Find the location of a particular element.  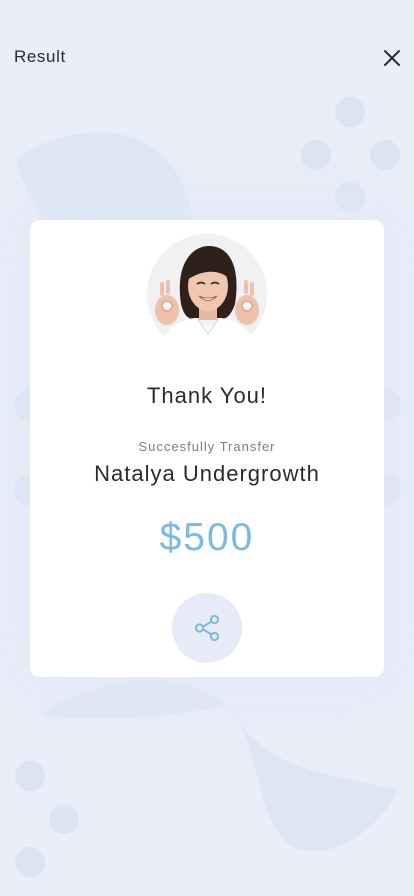

close-button is located at coordinates (392, 58).